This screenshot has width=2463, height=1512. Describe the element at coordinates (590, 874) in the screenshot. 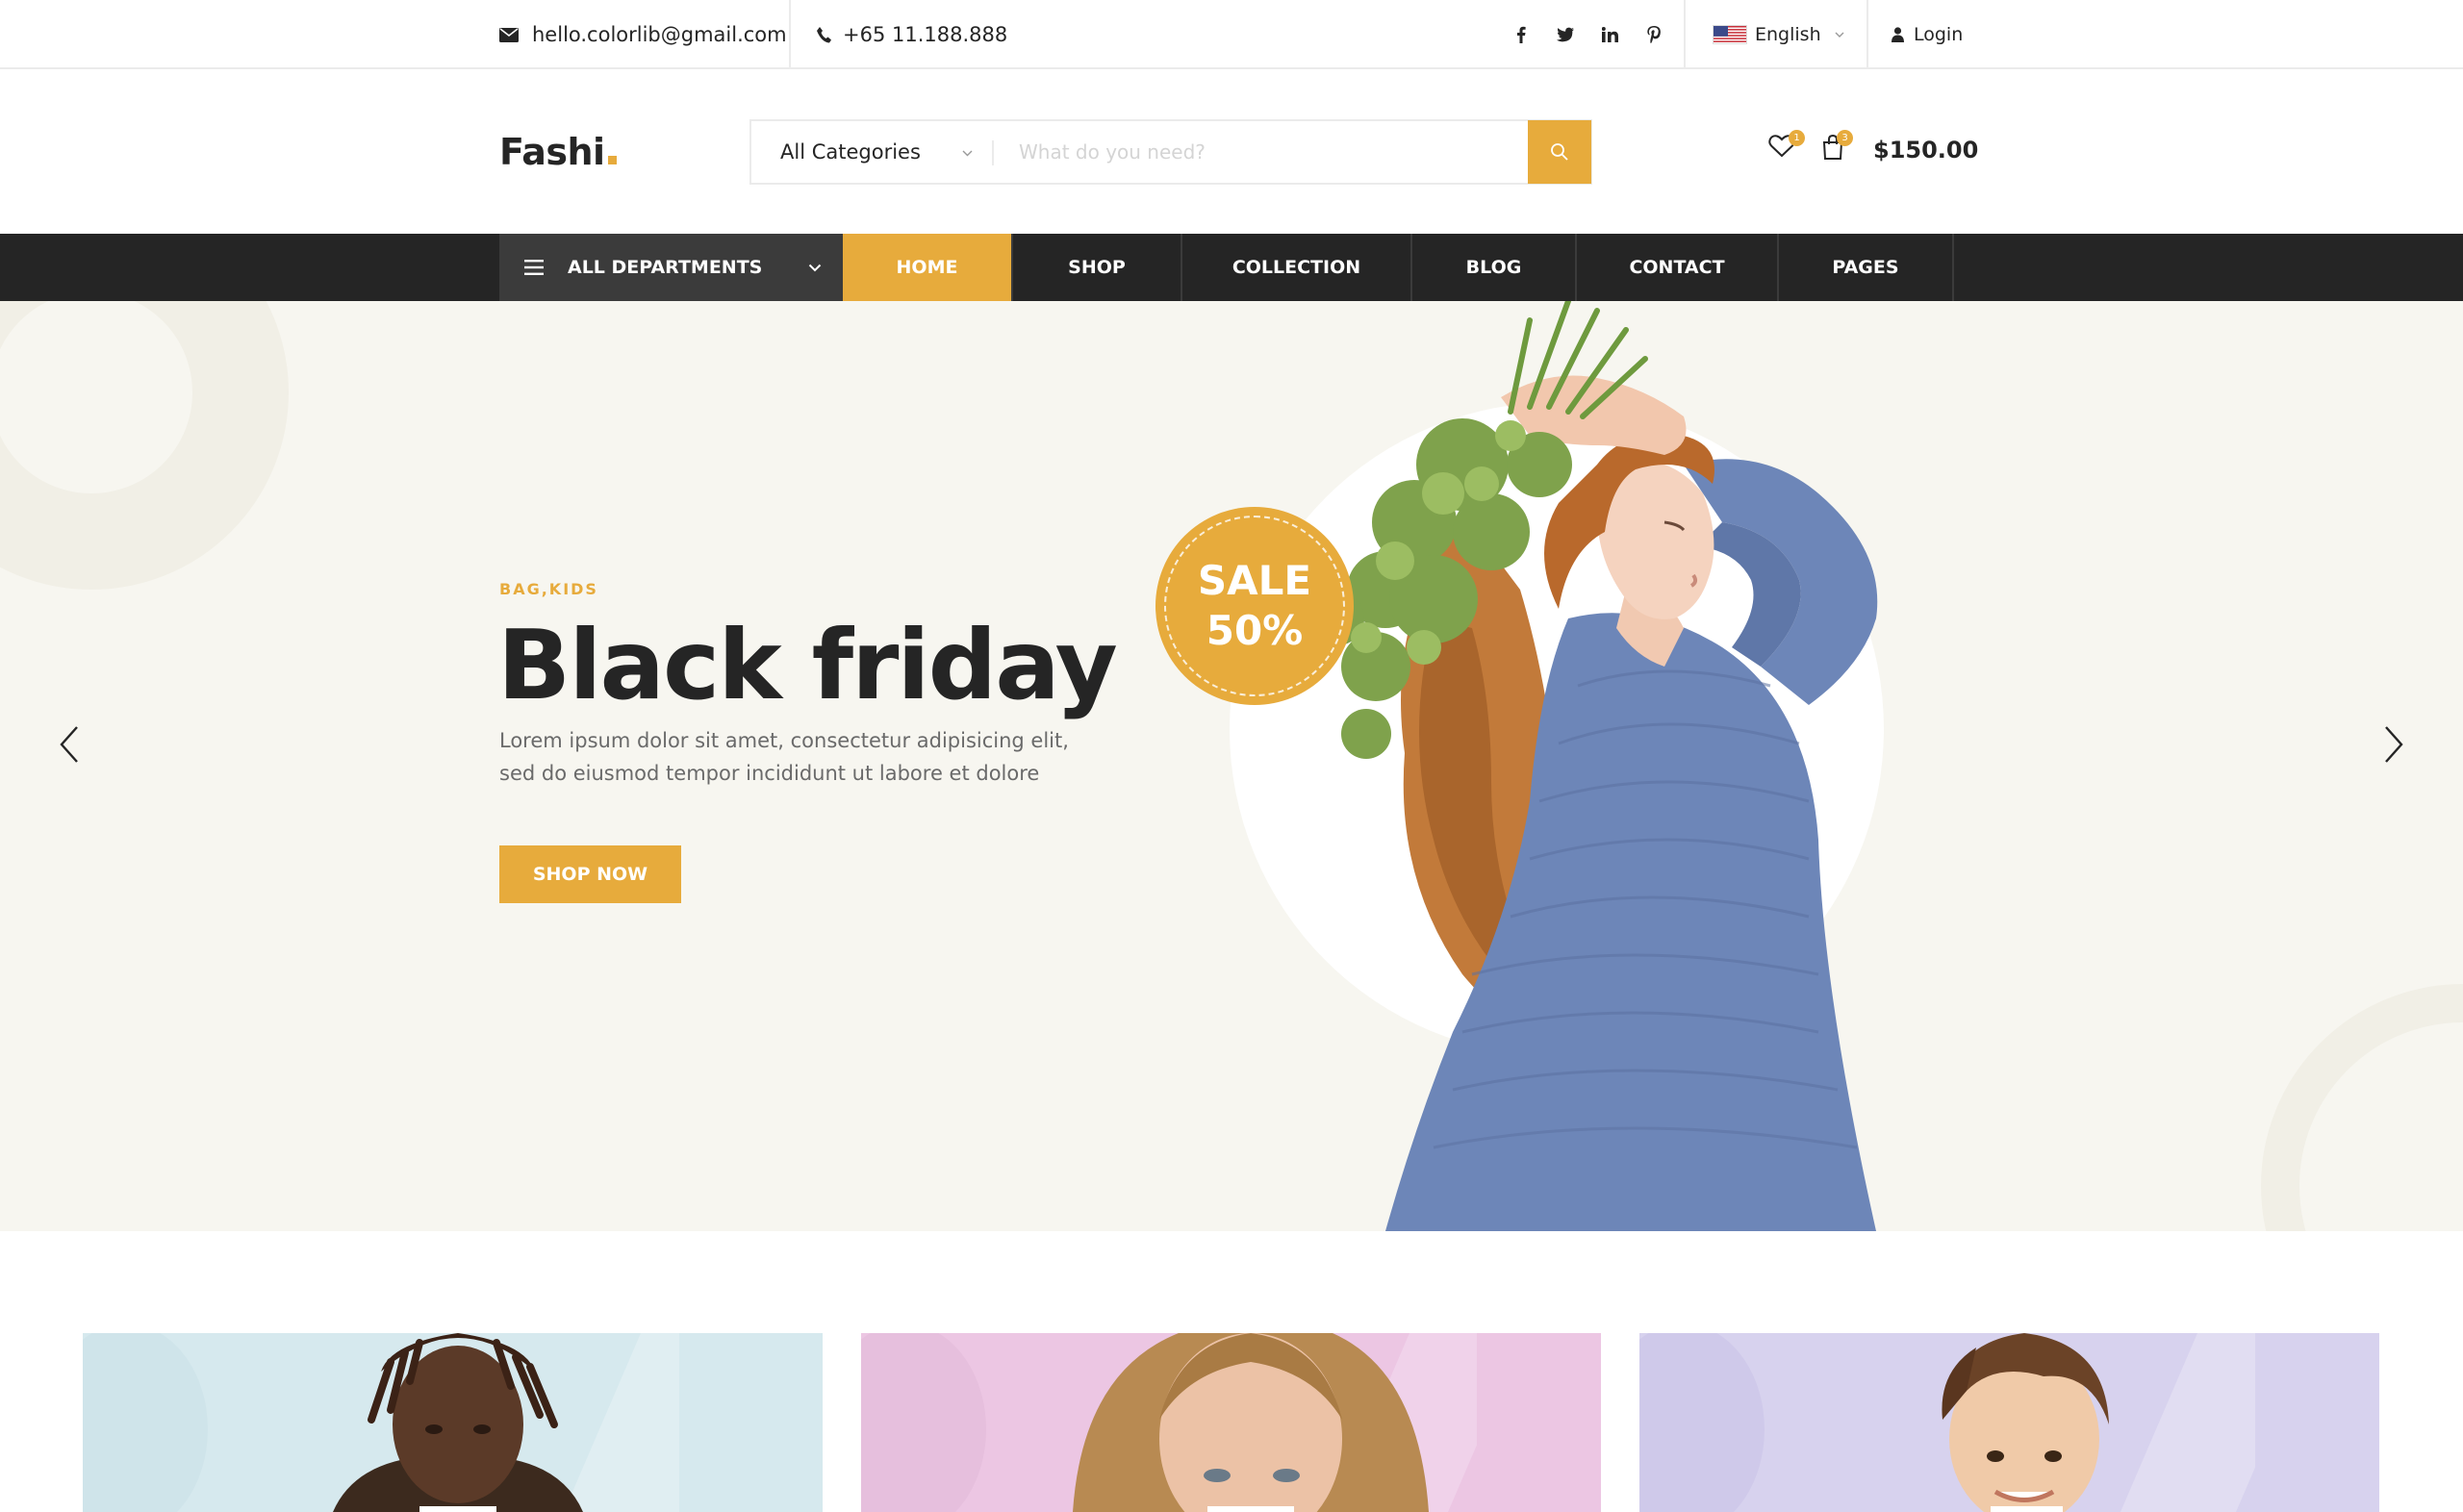

I see `shop-now-button: SHOP NOW` at that location.